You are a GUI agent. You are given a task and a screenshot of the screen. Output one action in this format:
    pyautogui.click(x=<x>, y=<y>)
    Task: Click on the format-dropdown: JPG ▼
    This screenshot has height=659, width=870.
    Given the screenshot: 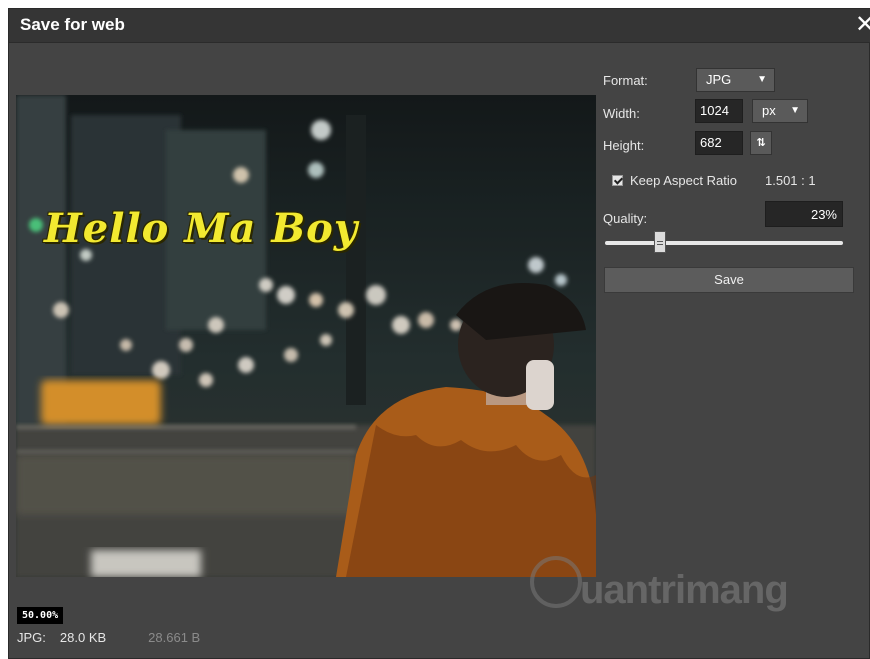 What is the action you would take?
    pyautogui.click(x=735, y=80)
    